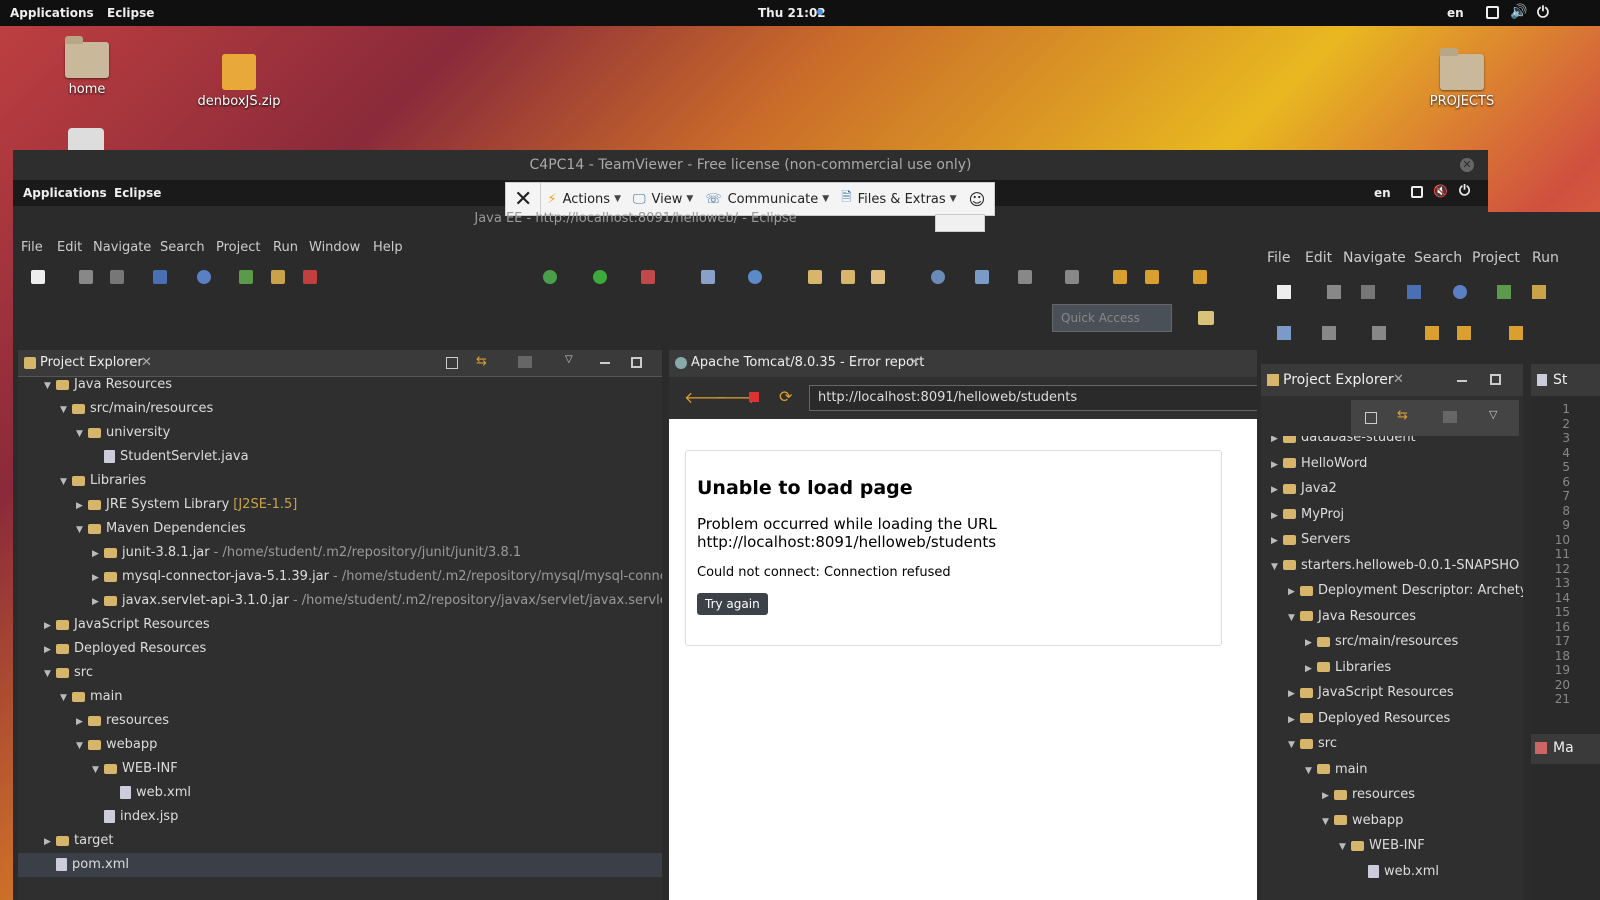 Image resolution: width=1600 pixels, height=900 pixels. I want to click on open-perspective-icon, so click(1206, 318).